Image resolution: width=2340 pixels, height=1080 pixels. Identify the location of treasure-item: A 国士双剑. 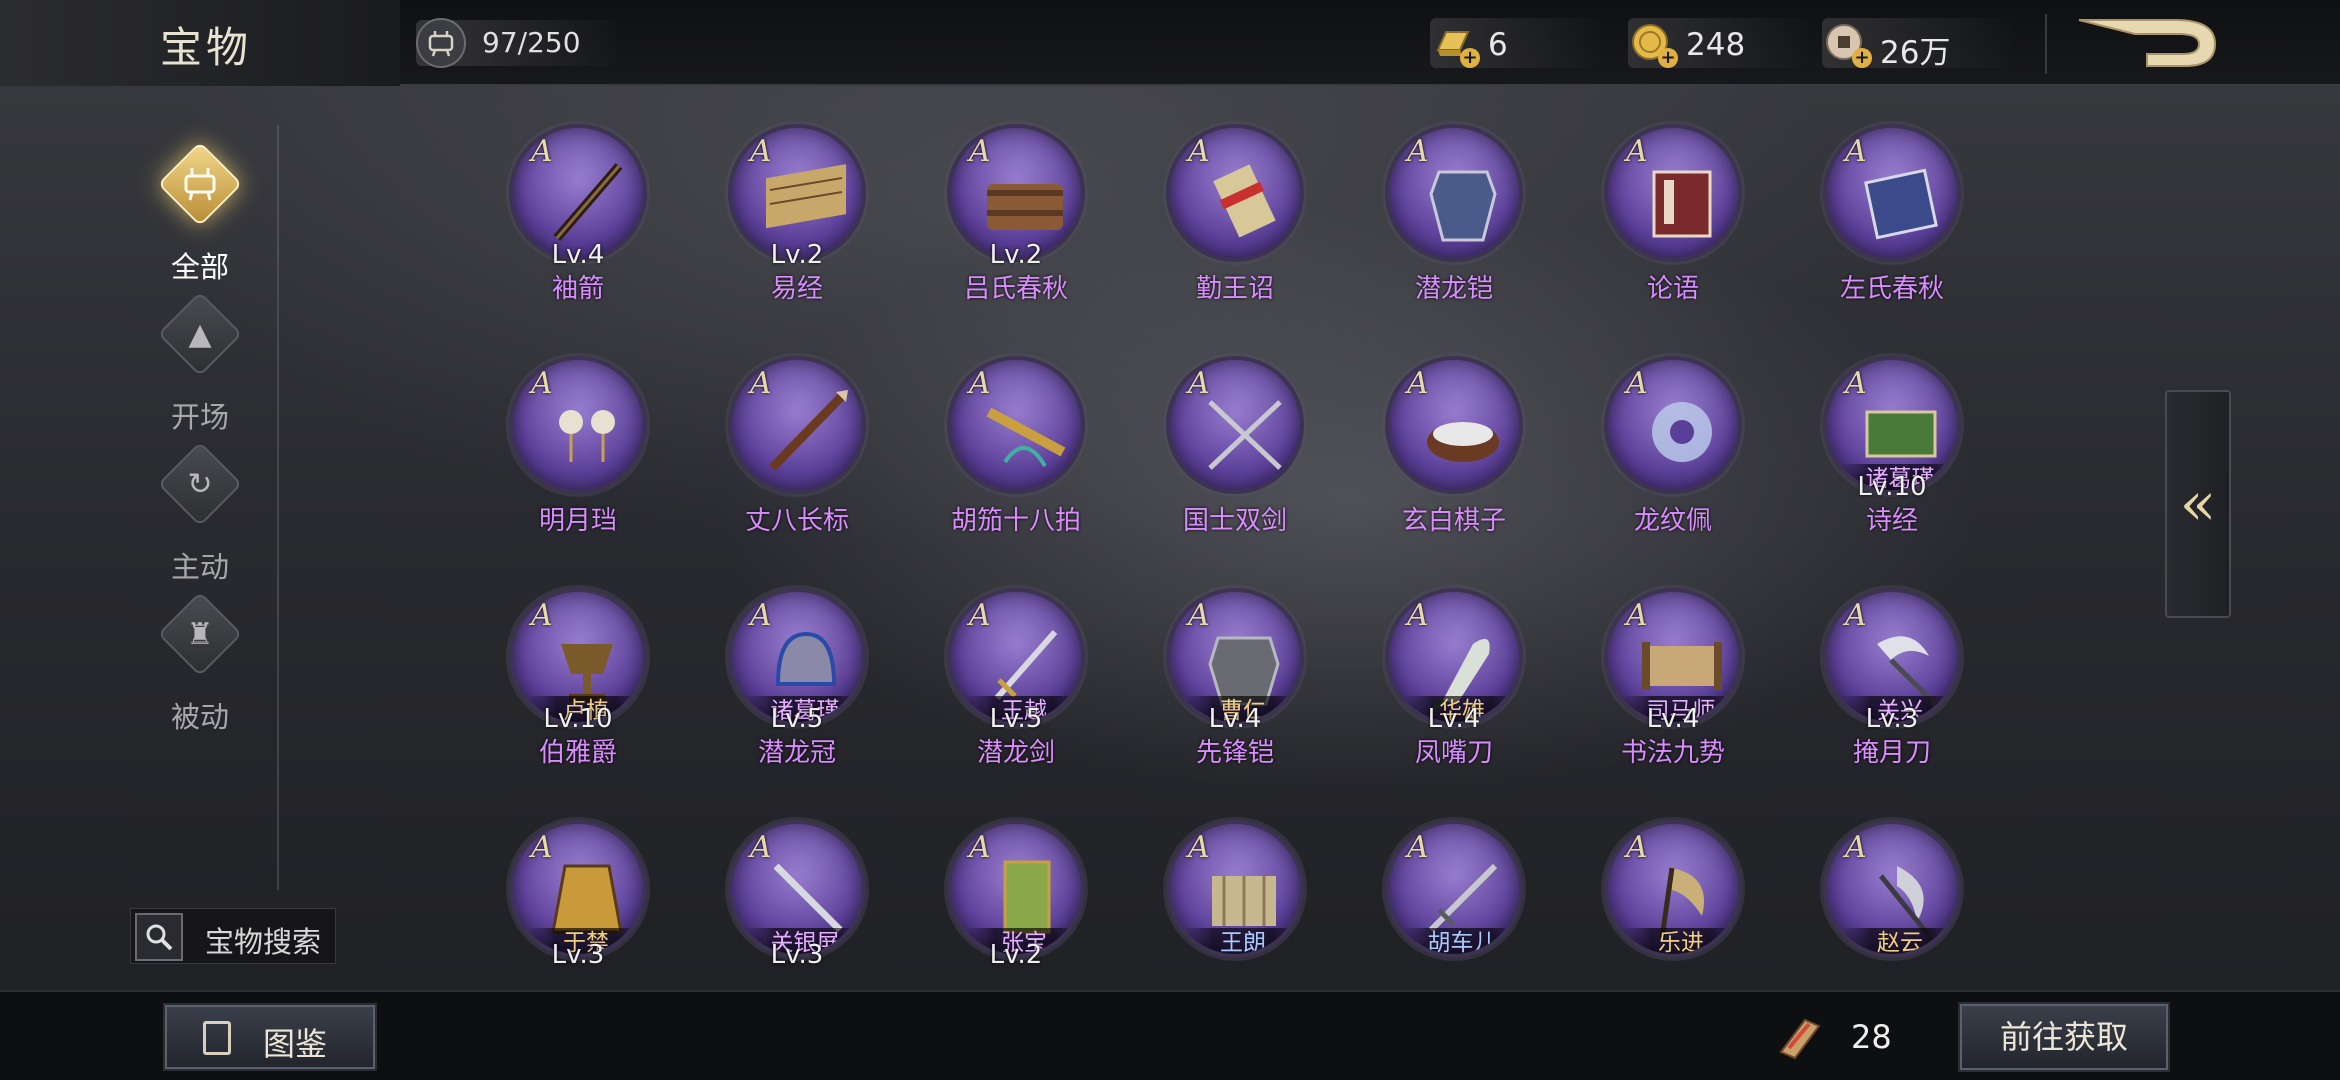
(1235, 457).